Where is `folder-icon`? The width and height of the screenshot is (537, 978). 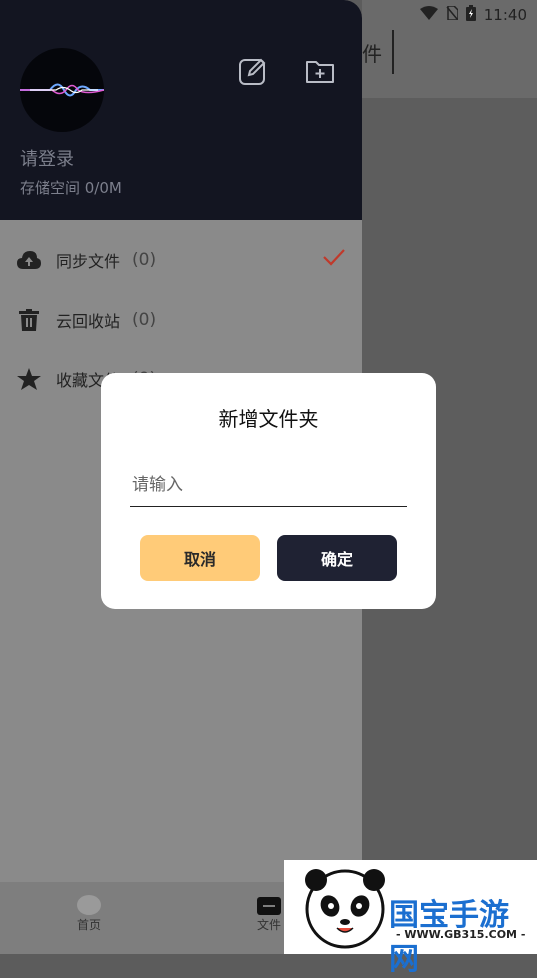 folder-icon is located at coordinates (269, 906).